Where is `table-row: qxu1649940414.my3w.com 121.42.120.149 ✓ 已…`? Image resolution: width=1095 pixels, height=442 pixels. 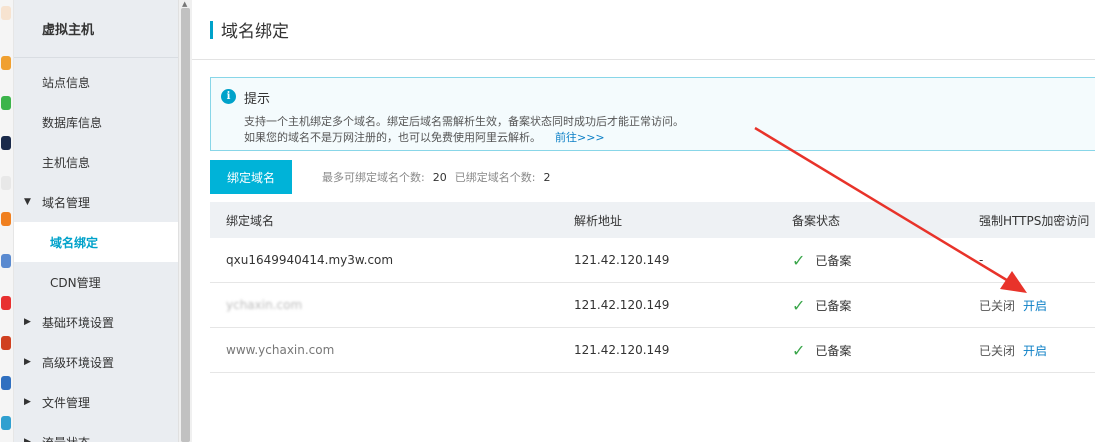
table-row: qxu1649940414.my3w.com 121.42.120.149 ✓ 已… is located at coordinates (652, 260).